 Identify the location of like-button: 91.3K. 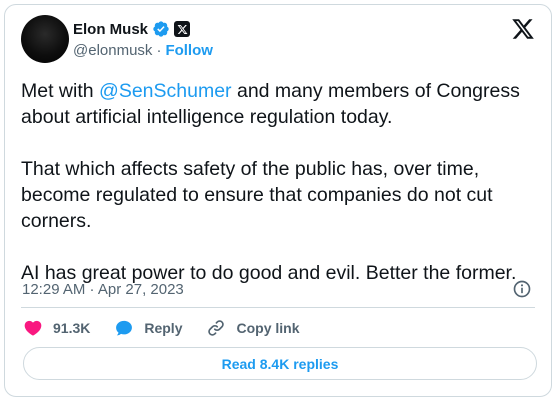
(56, 328).